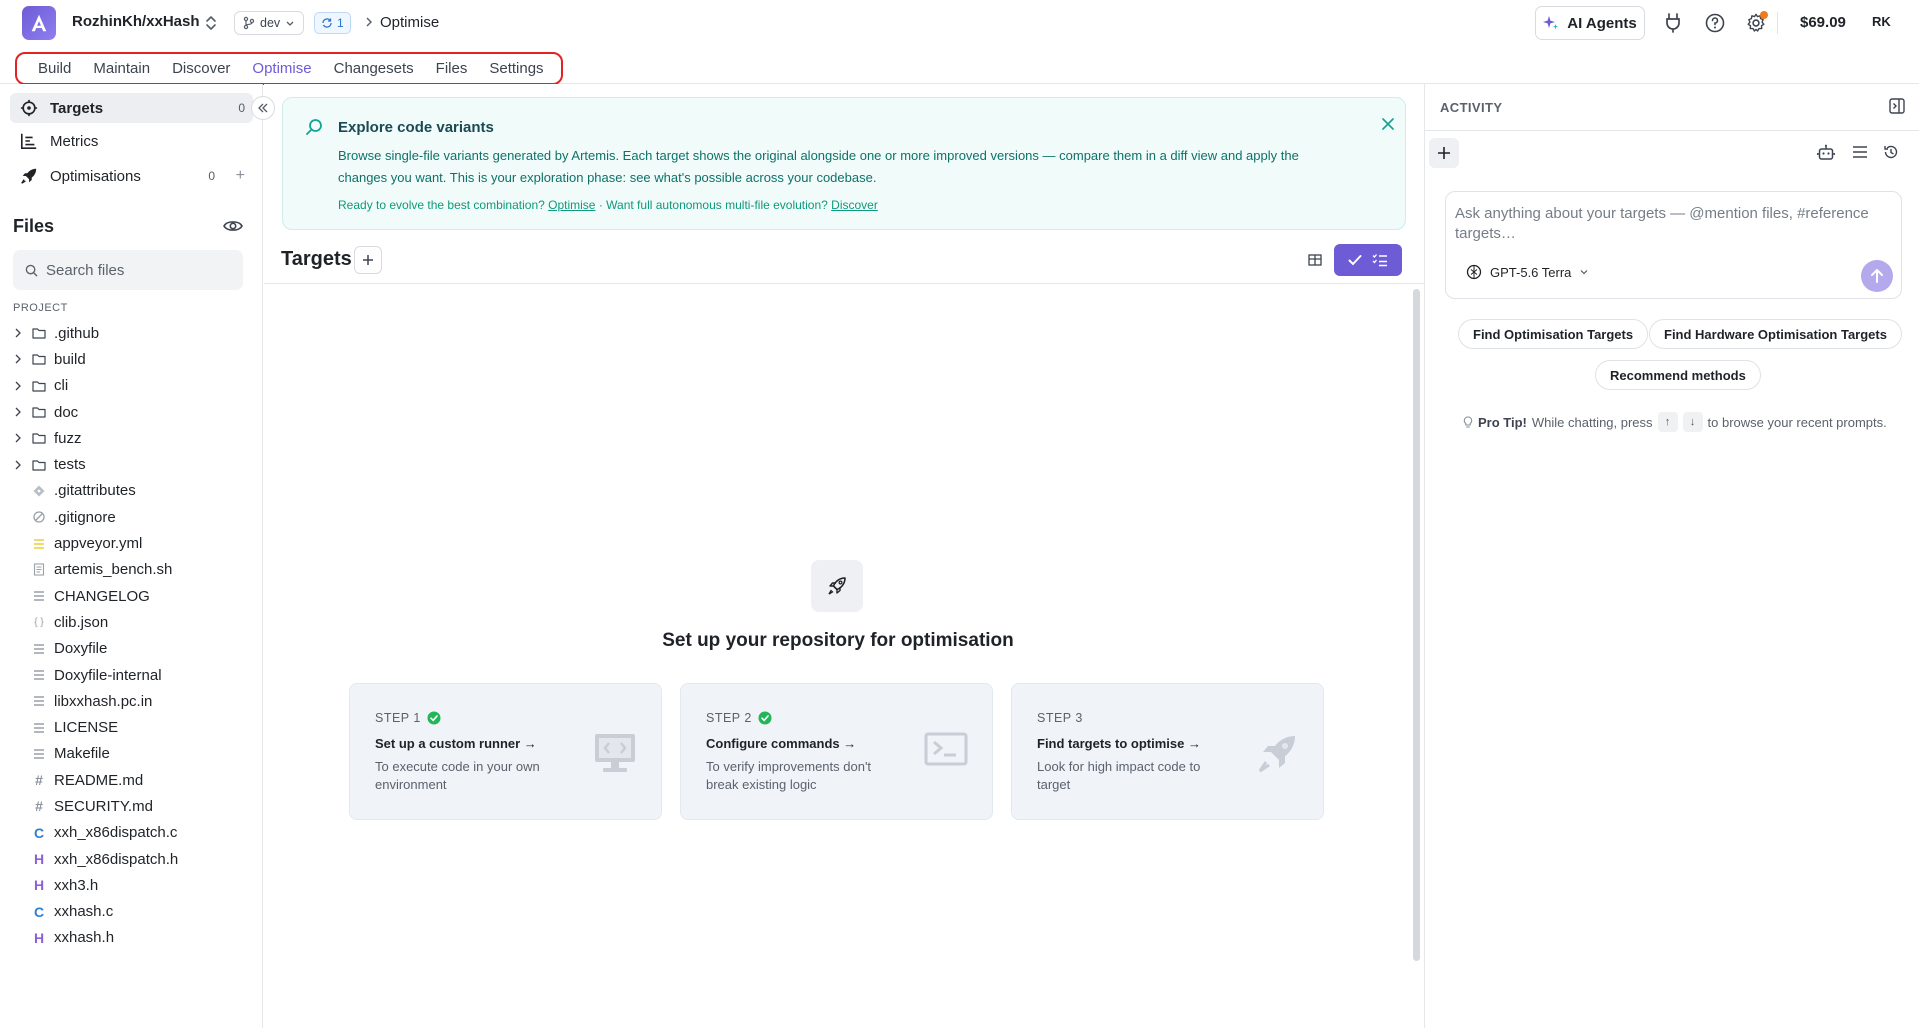 This screenshot has height=1028, width=1919. I want to click on file-row: libxxhash.pc.in, so click(131, 701).